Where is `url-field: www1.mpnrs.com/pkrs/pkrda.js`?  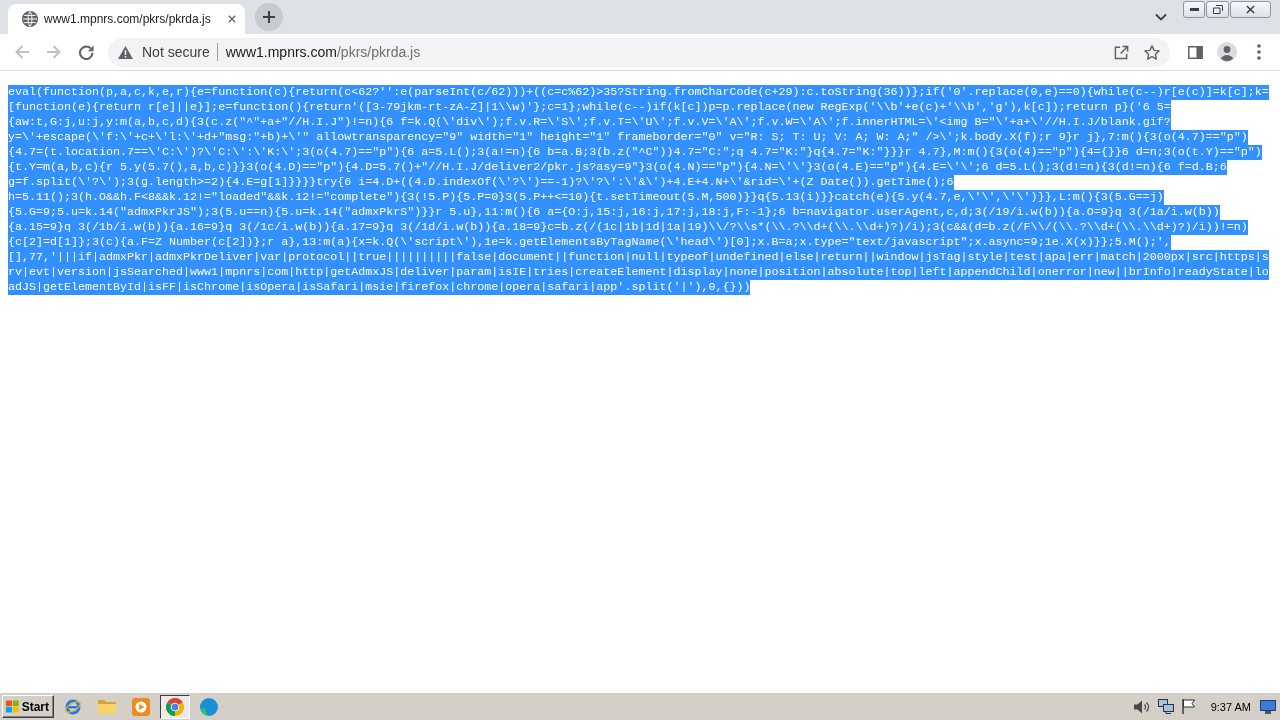
url-field: www1.mpnrs.com/pkrs/pkrda.js is located at coordinates (323, 52).